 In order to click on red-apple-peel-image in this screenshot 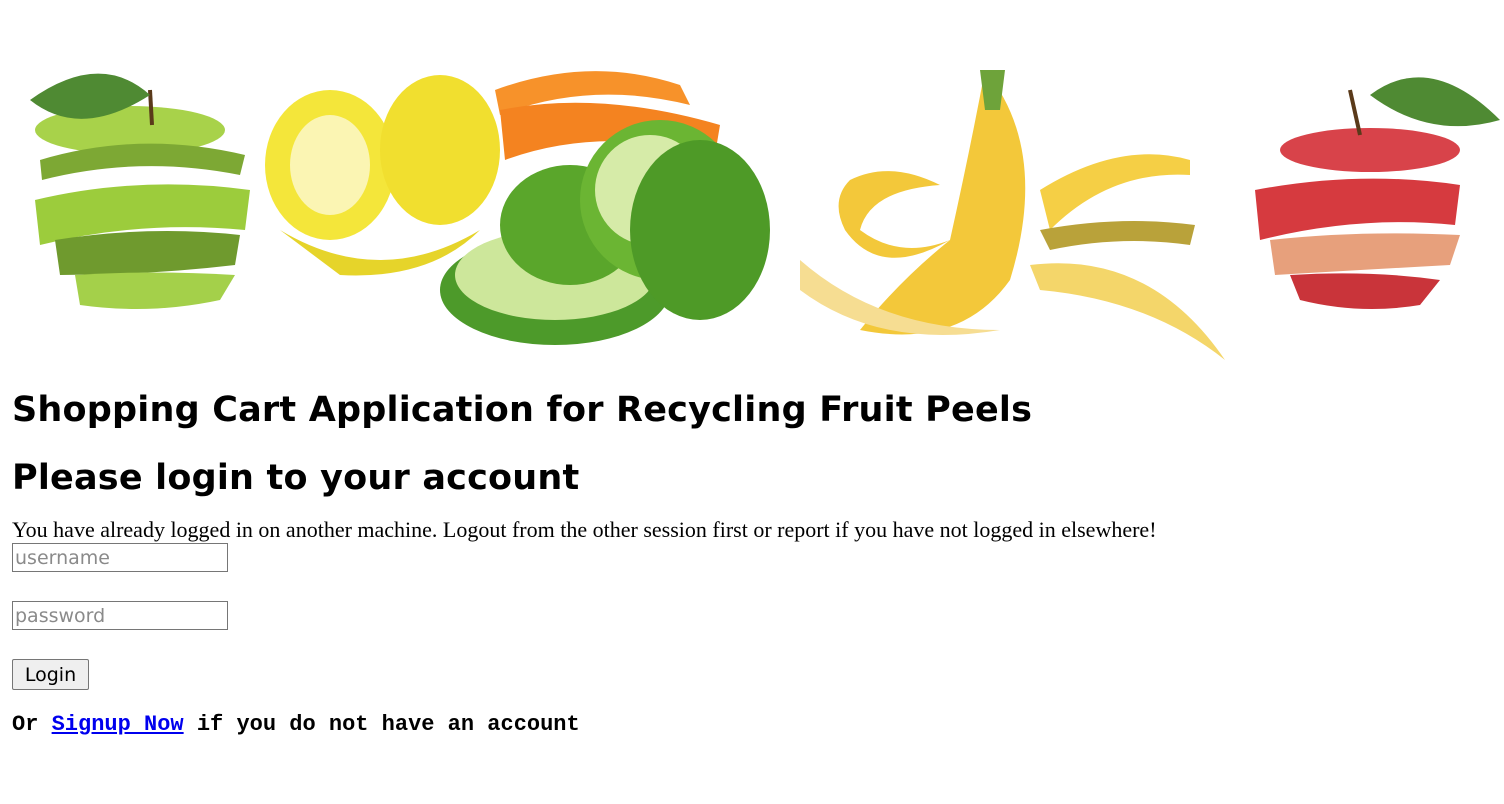, I will do `click(1377, 193)`.